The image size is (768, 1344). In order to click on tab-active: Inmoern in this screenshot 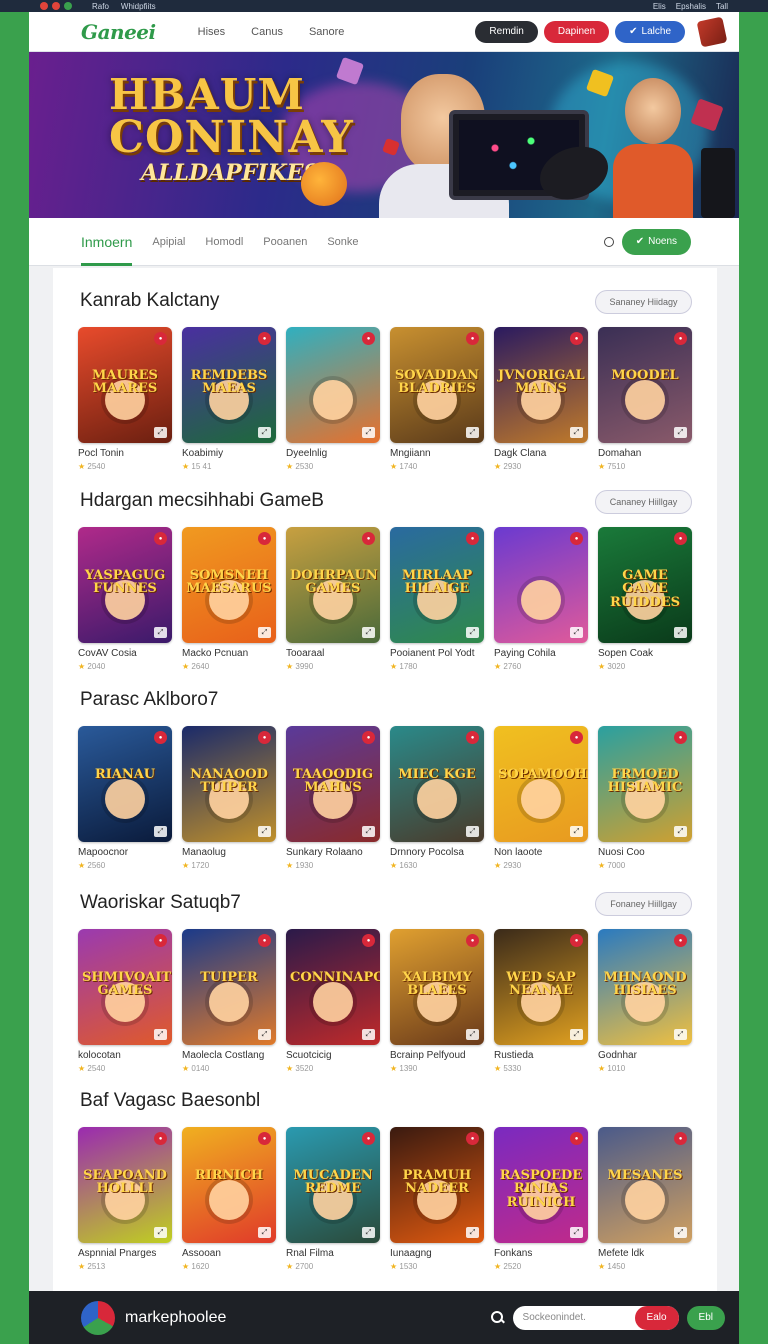, I will do `click(107, 242)`.